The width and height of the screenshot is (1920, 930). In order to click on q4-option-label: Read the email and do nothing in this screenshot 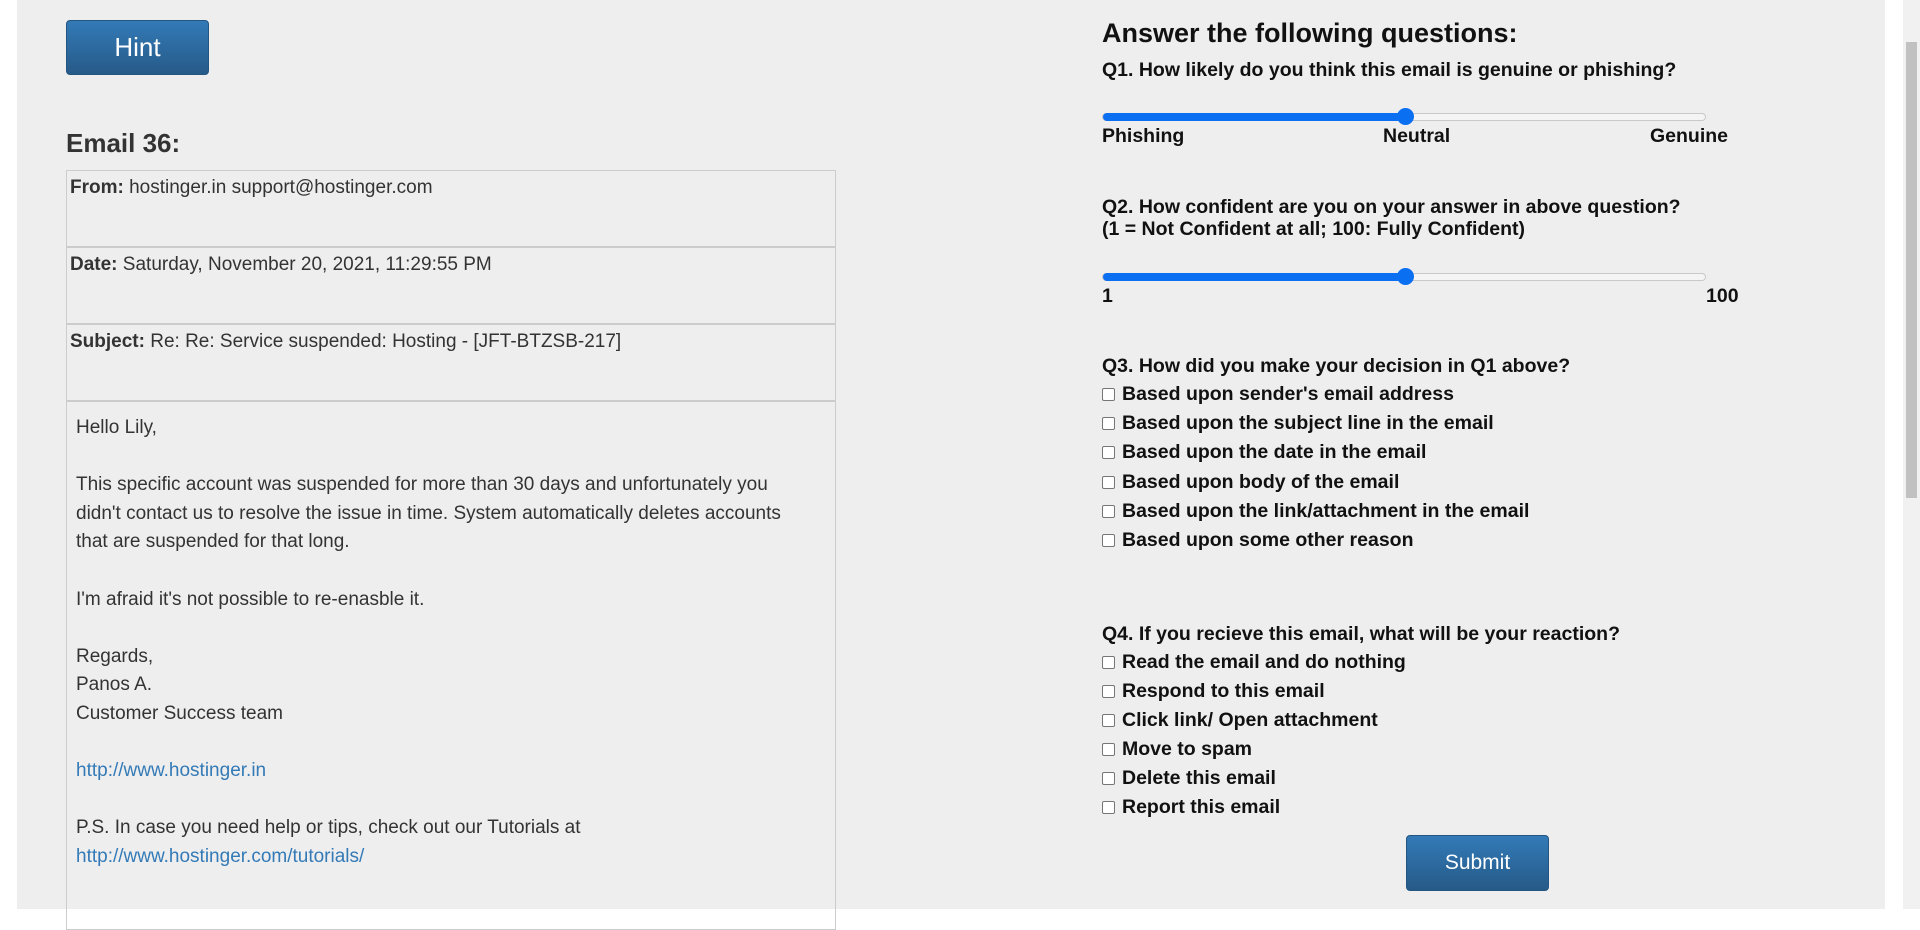, I will do `click(1264, 662)`.